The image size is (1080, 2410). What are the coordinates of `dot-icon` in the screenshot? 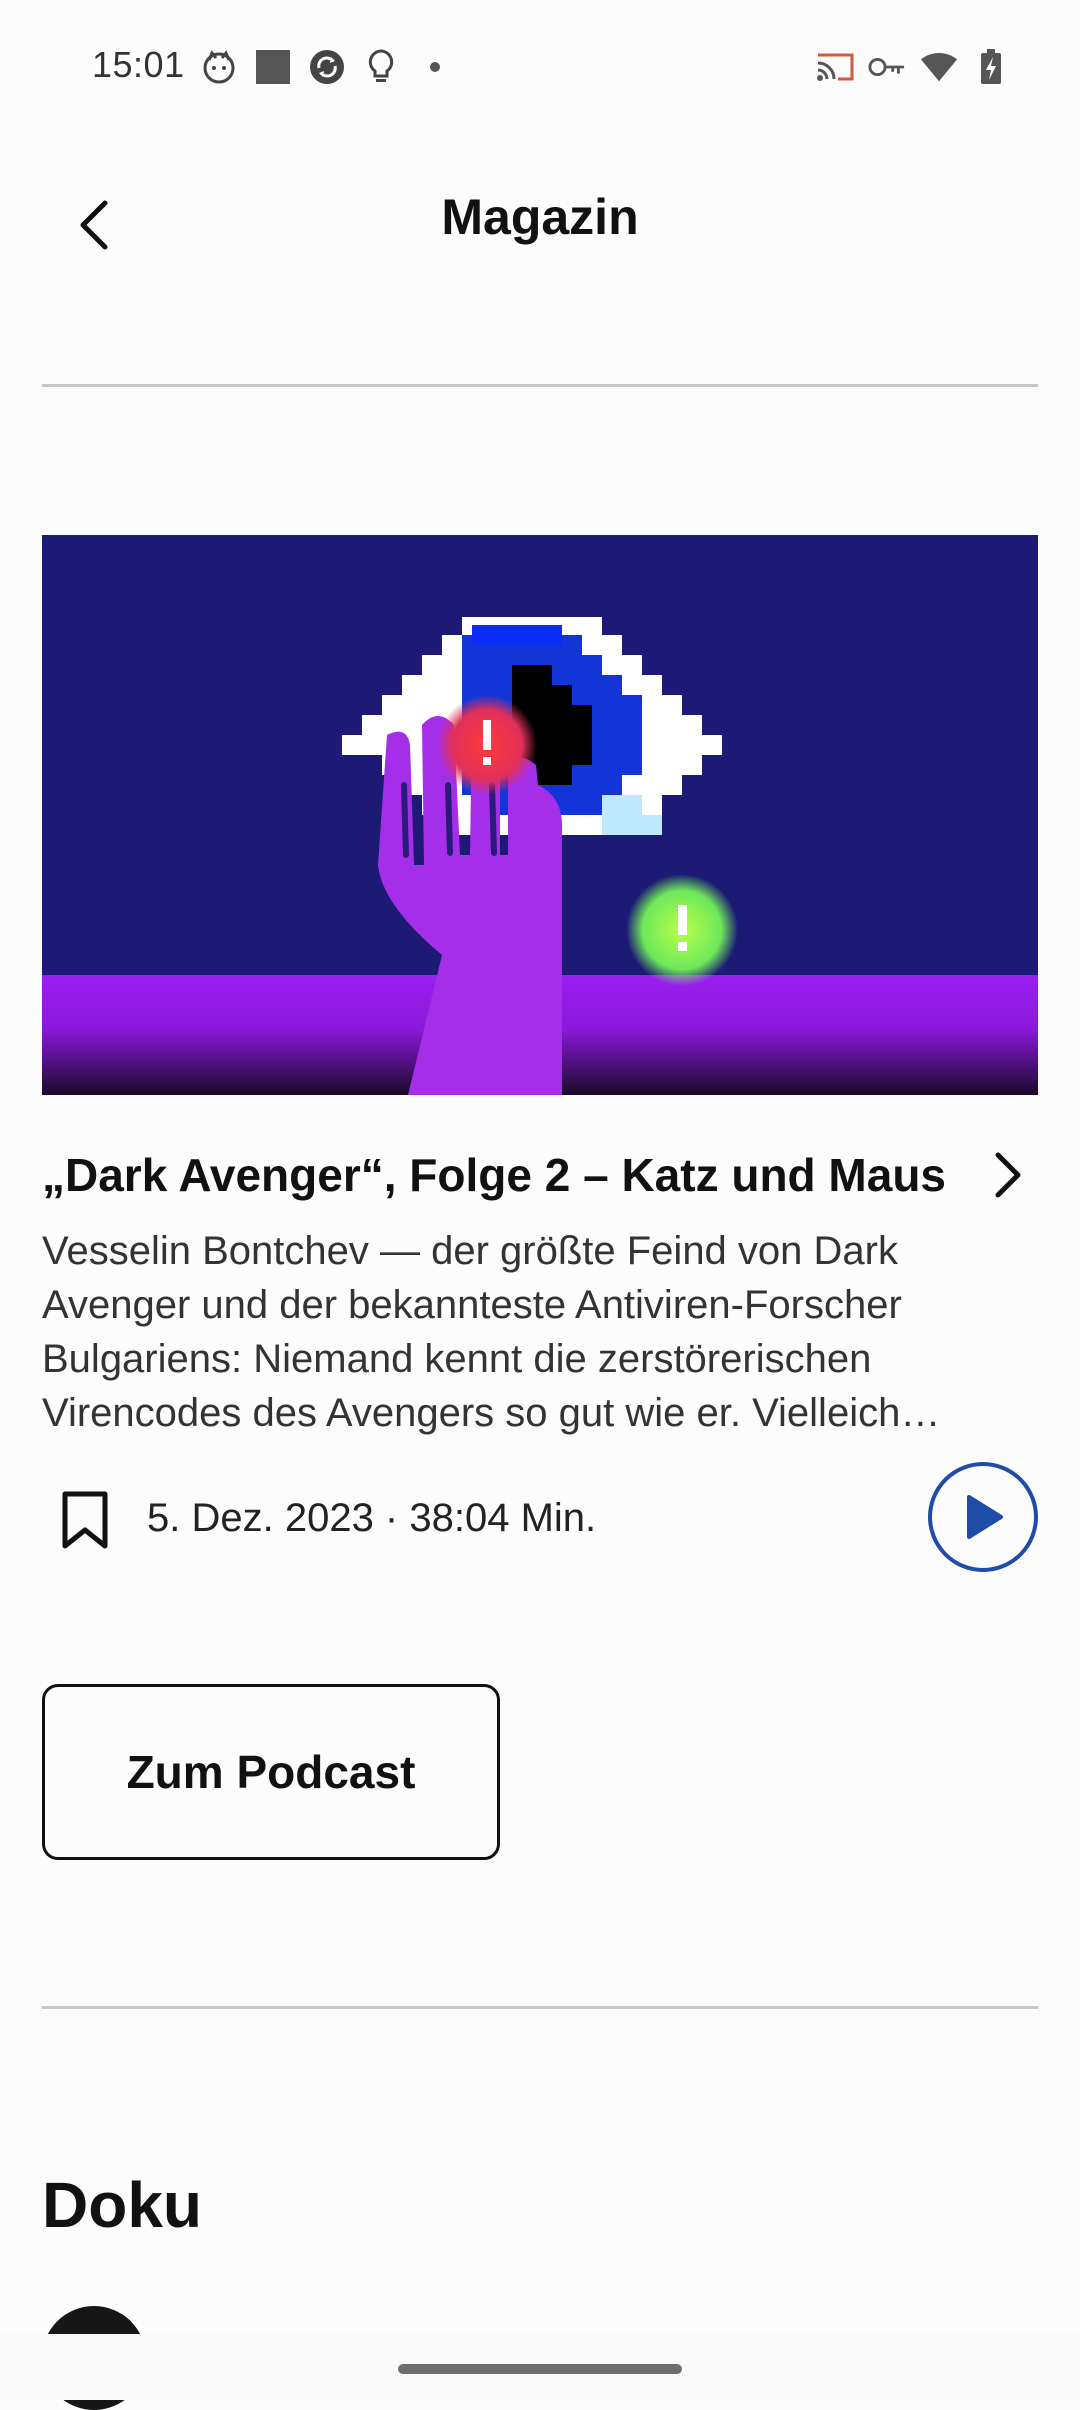 It's located at (435, 67).